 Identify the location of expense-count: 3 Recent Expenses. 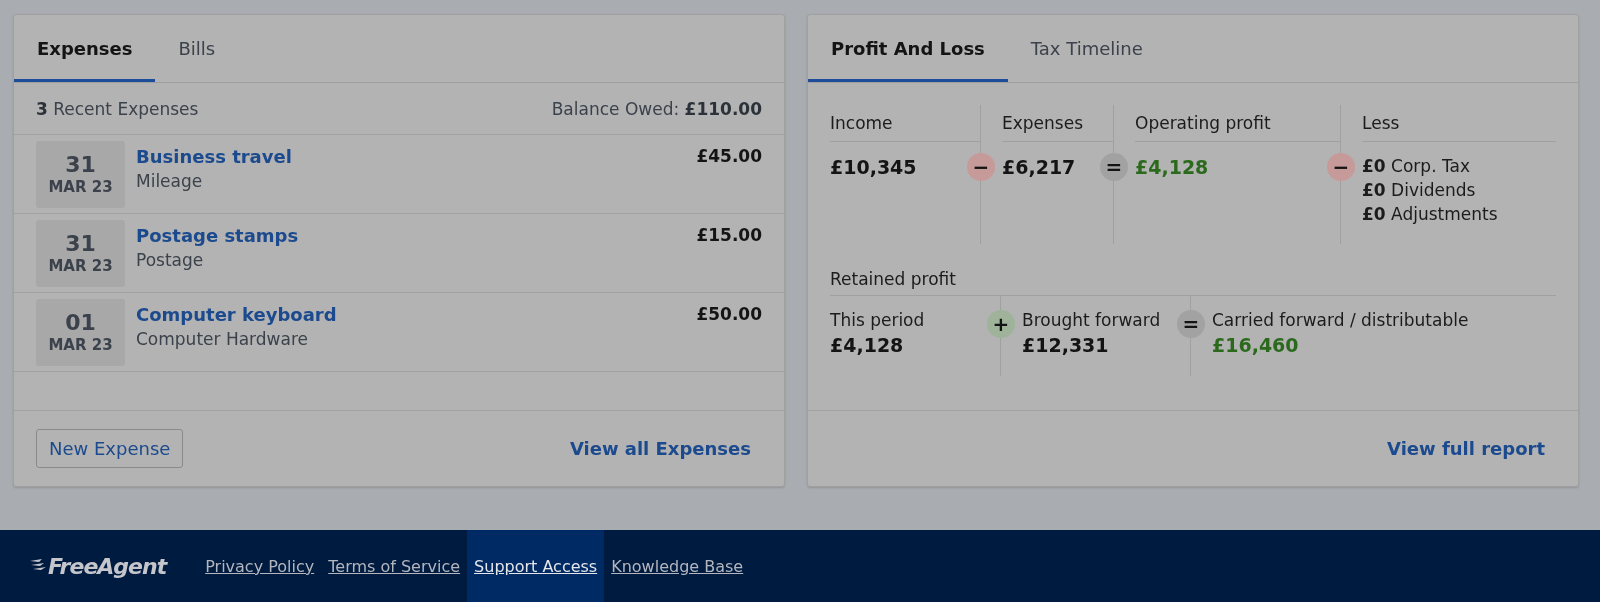
(117, 108).